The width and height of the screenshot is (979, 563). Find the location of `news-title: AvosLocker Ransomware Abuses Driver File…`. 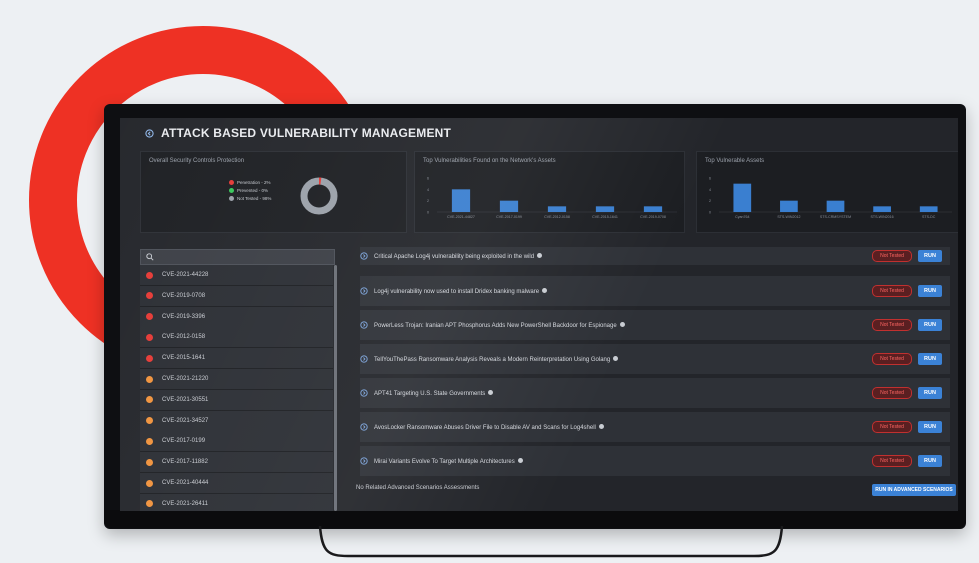

news-title: AvosLocker Ransomware Abuses Driver File… is located at coordinates (489, 427).